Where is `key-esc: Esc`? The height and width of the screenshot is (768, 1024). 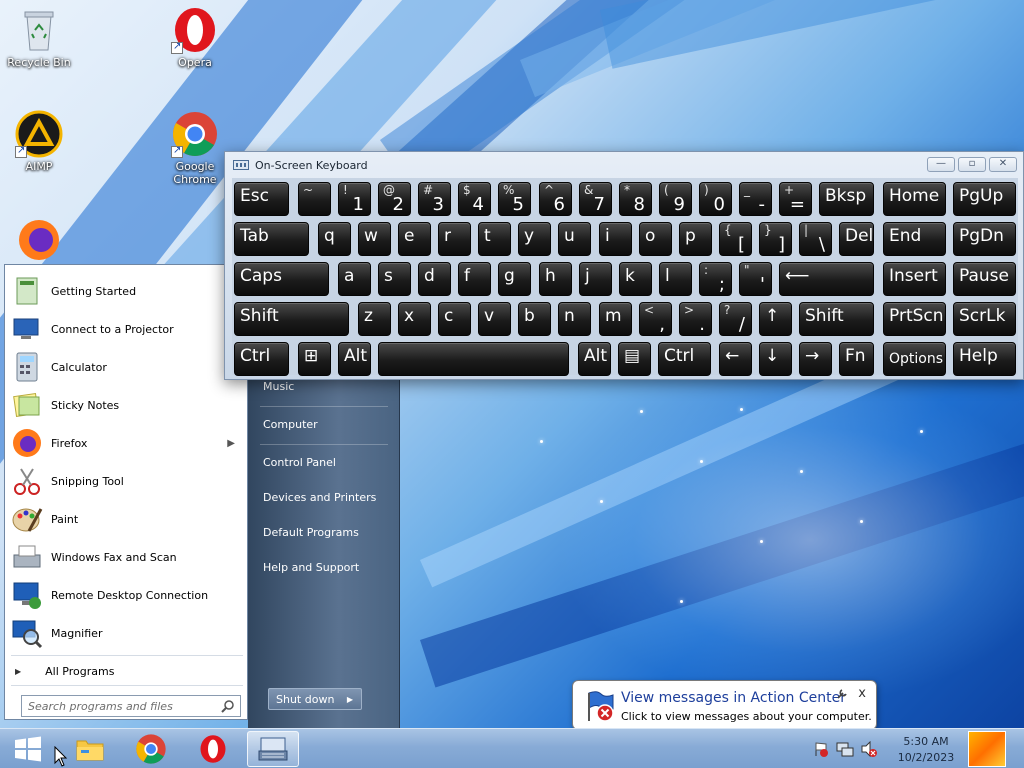
key-esc: Esc is located at coordinates (261, 199).